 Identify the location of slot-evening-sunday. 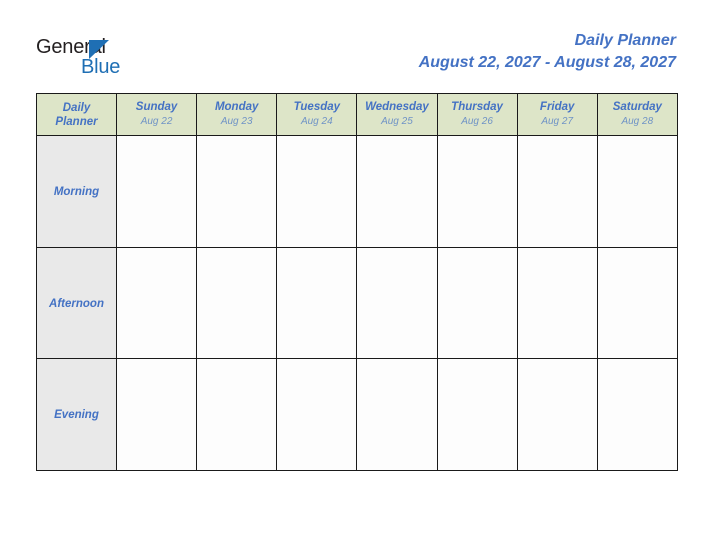
(156, 414).